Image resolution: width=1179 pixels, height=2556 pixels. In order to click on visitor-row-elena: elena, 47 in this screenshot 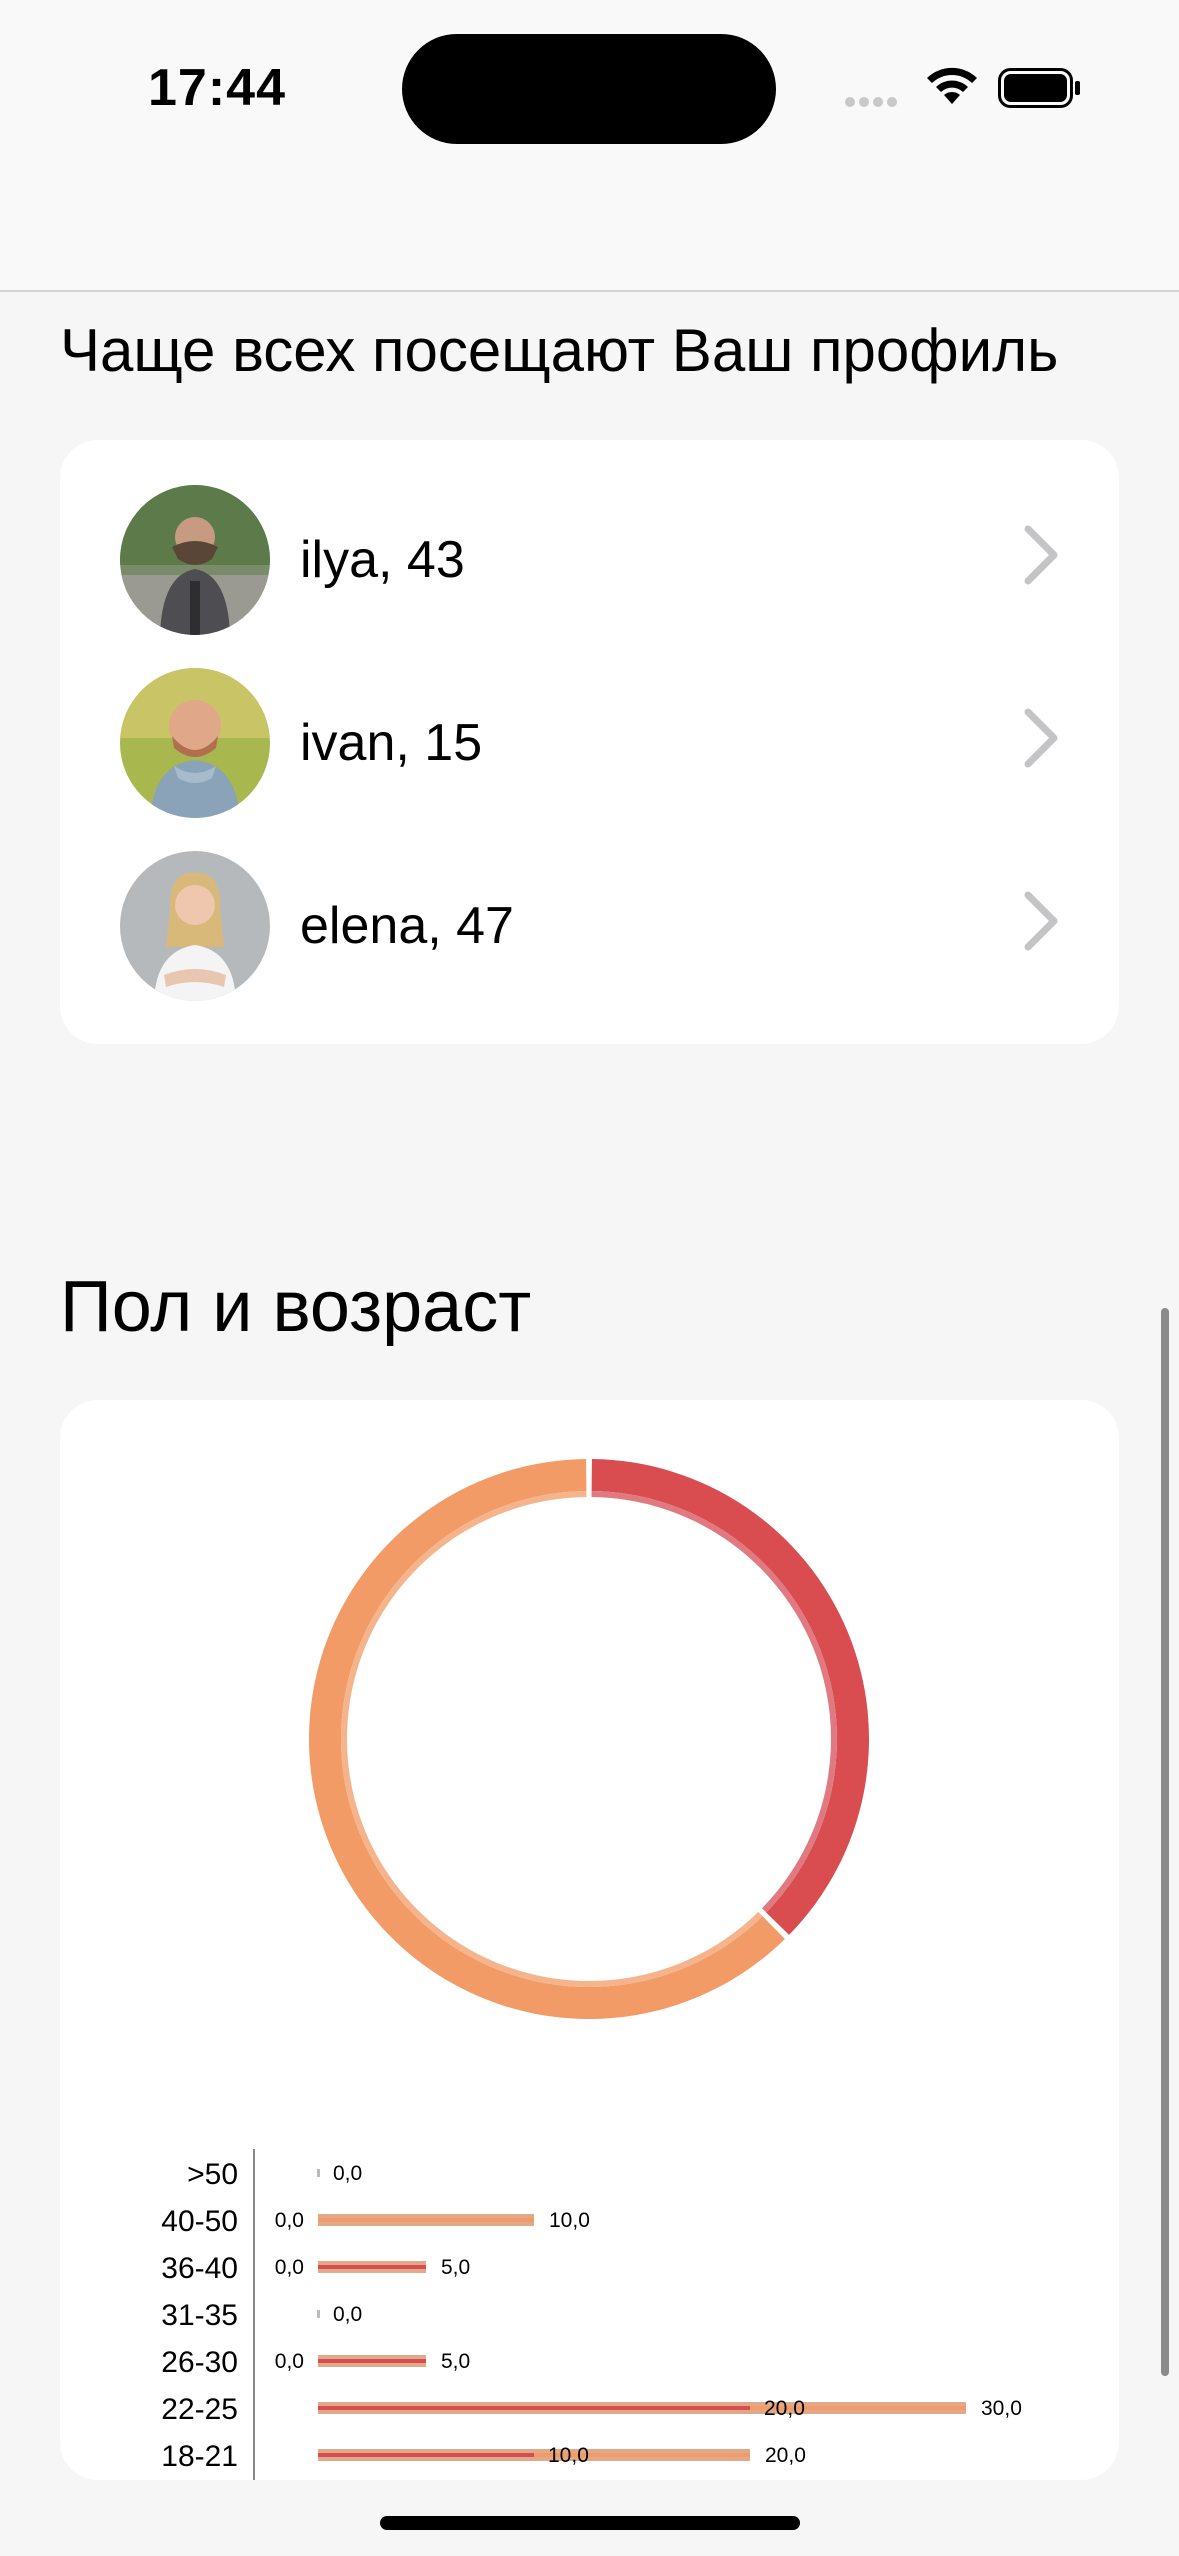, I will do `click(589, 903)`.